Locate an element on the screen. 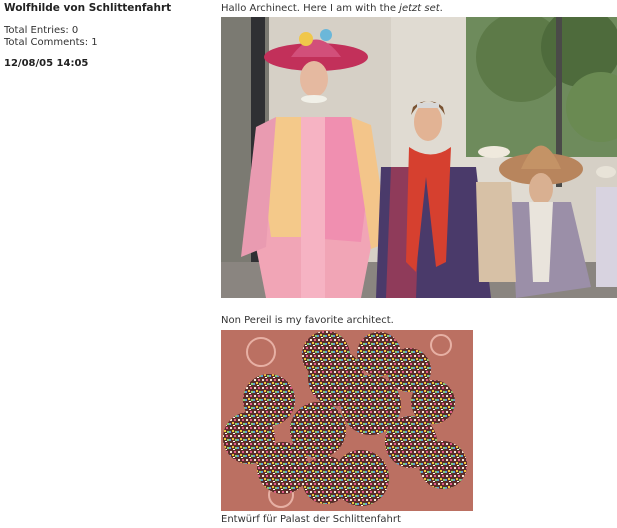 This screenshot has height=528, width=617. sprinkle-candy-photo is located at coordinates (347, 420).